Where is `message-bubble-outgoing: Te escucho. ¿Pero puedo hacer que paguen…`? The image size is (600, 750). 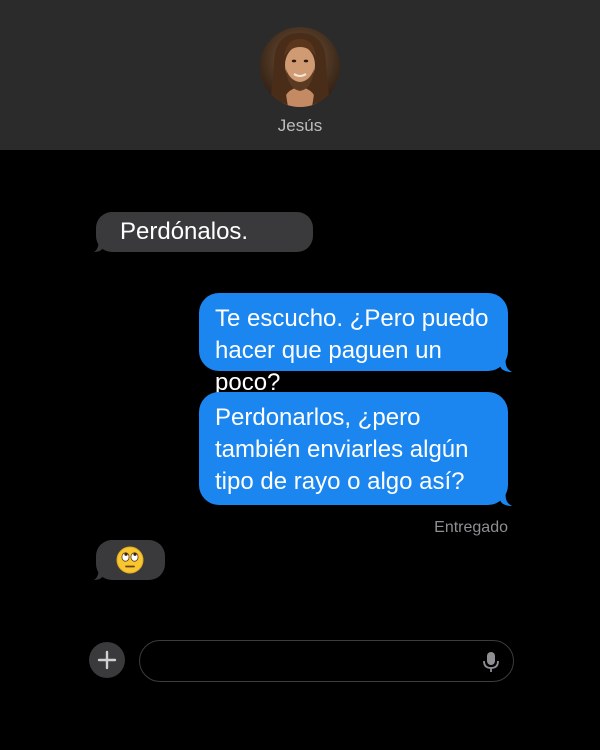 message-bubble-outgoing: Te escucho. ¿Pero puedo hacer que paguen… is located at coordinates (353, 344).